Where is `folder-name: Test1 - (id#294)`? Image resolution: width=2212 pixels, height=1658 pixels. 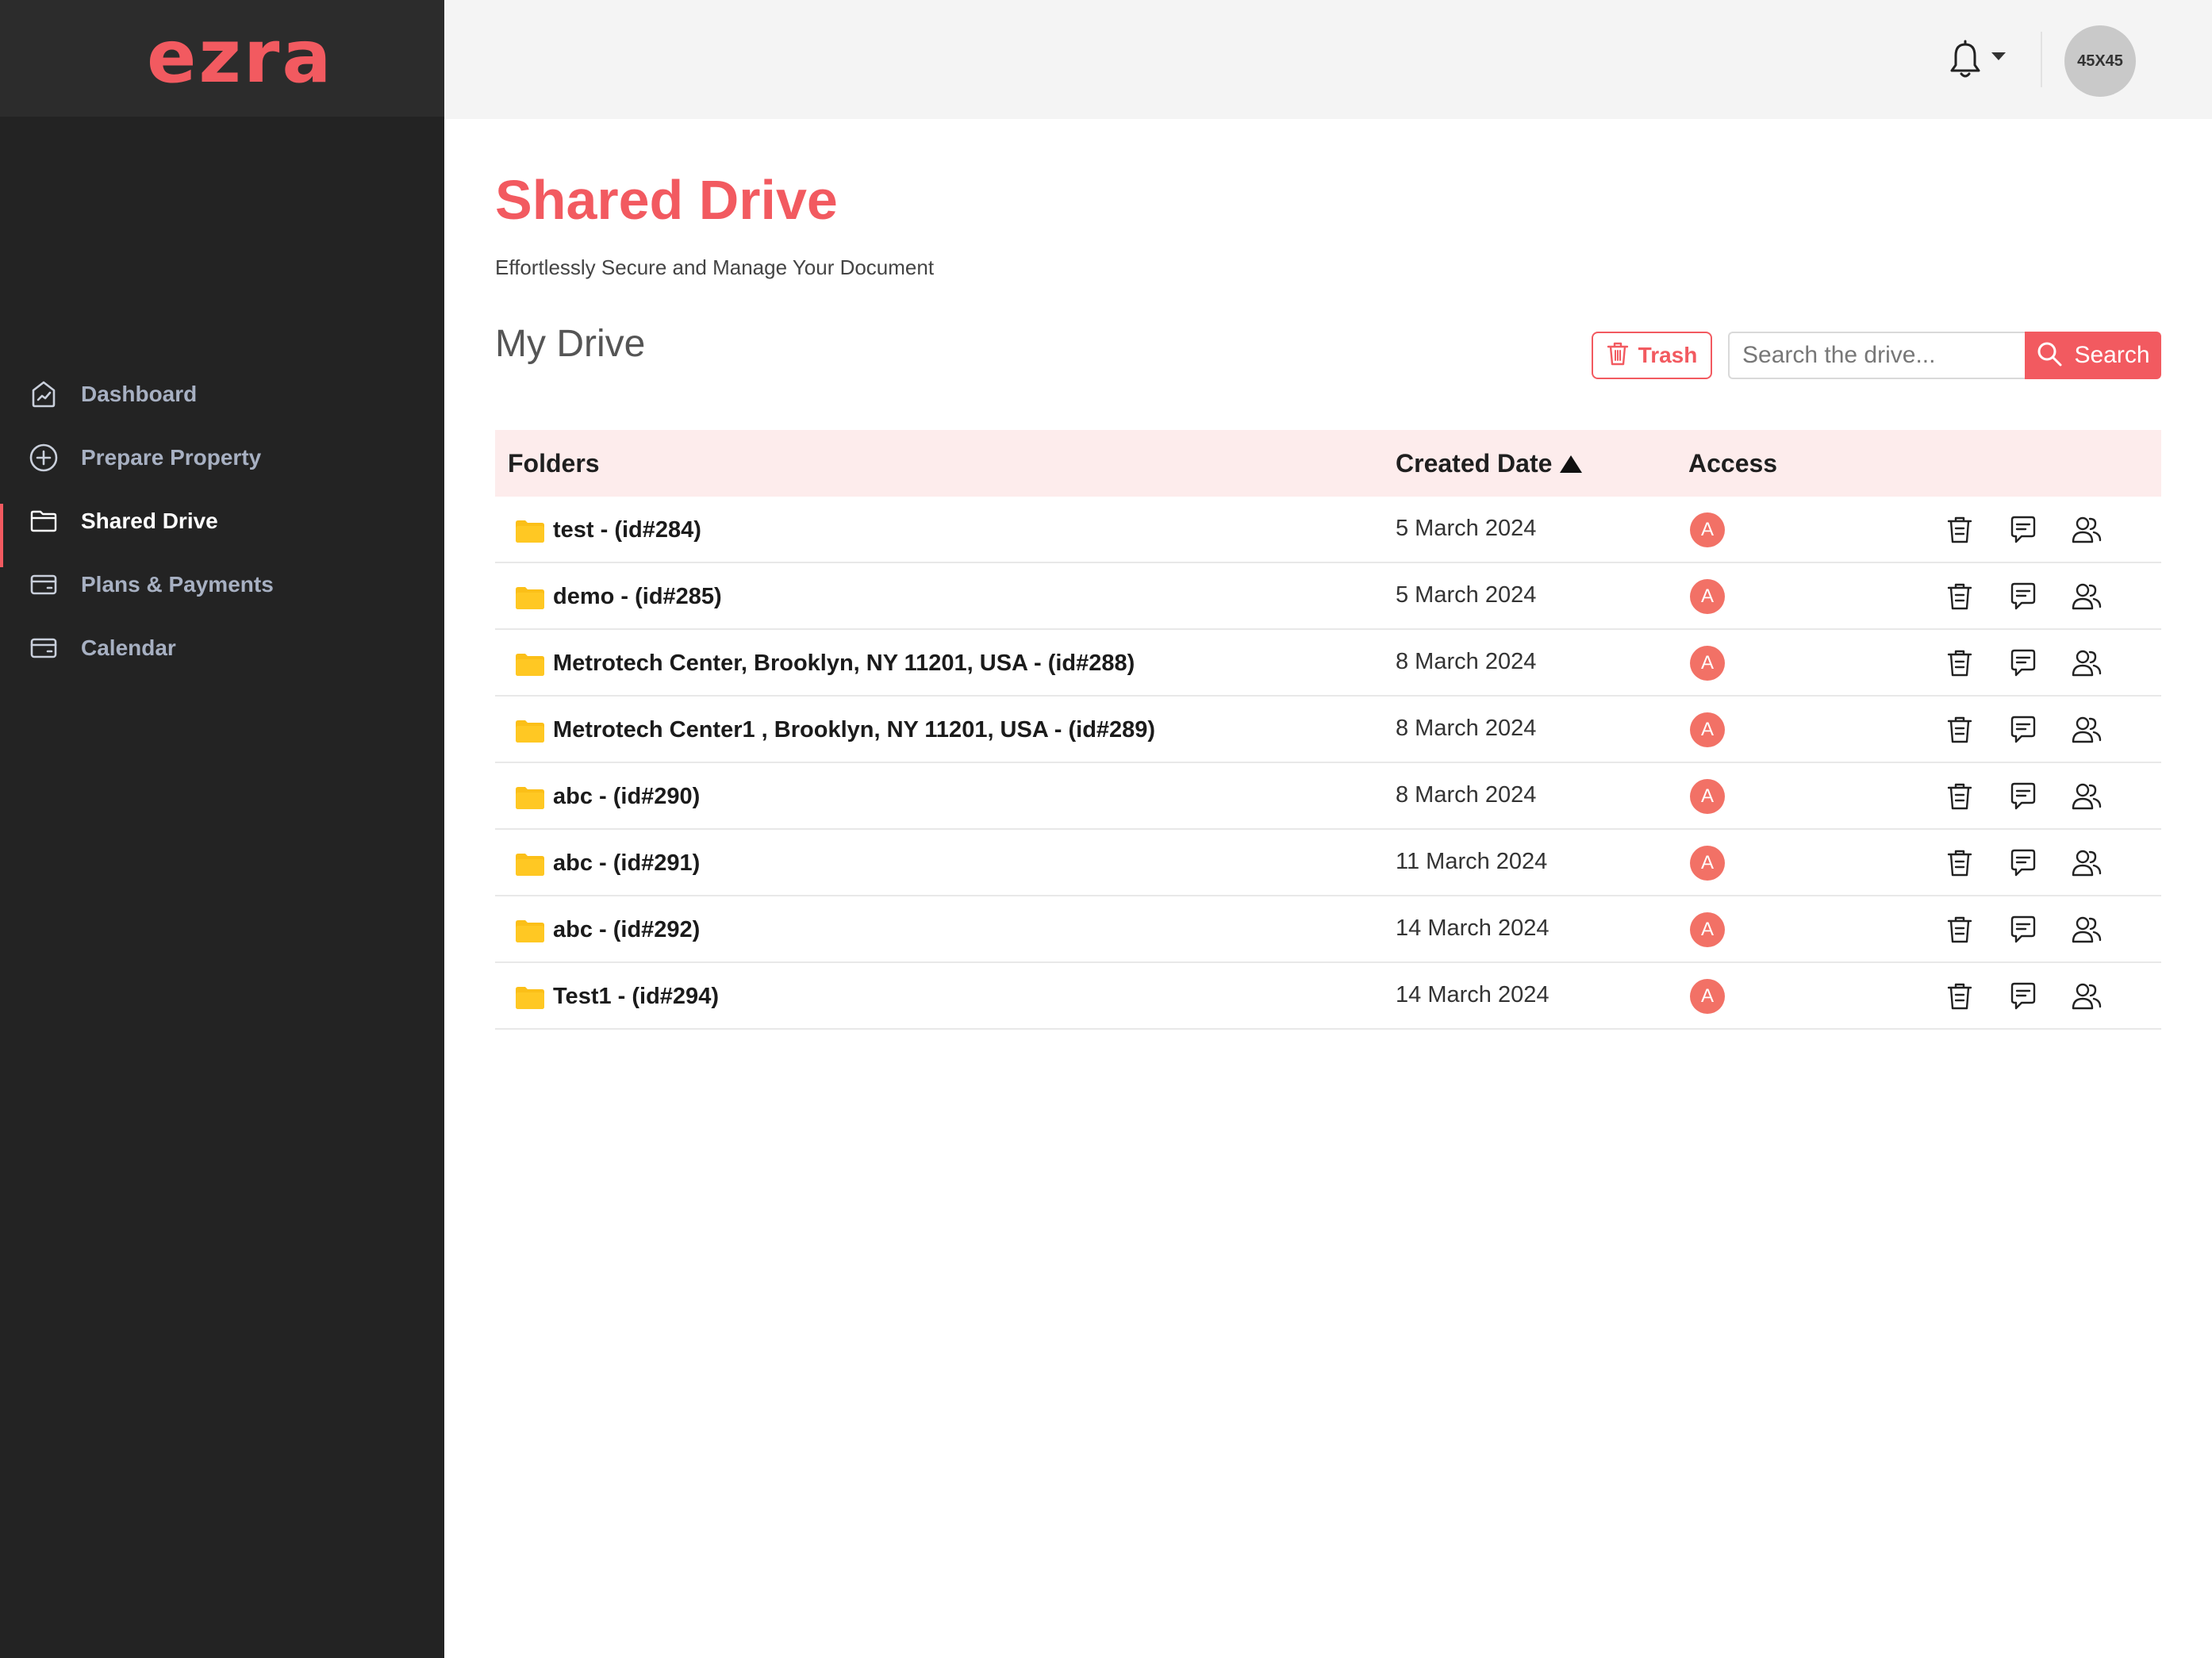
folder-name: Test1 - (id#294) is located at coordinates (636, 997).